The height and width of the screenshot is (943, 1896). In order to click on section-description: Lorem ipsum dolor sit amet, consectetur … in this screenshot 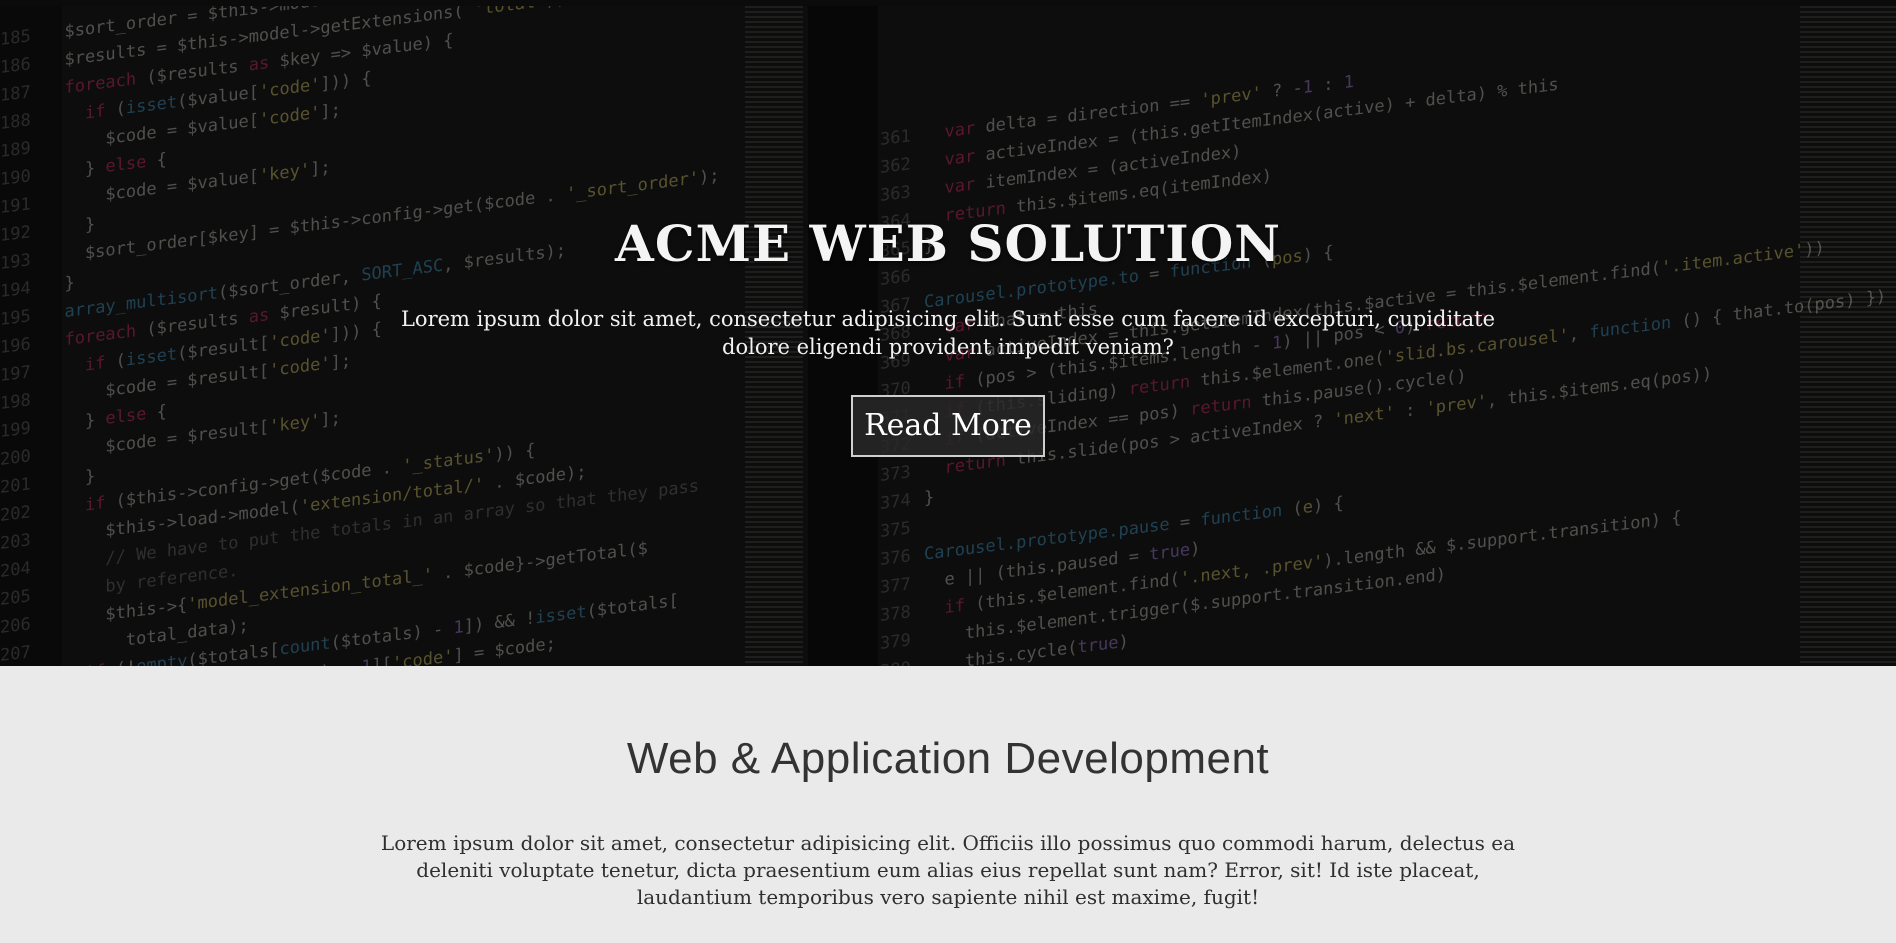, I will do `click(948, 870)`.